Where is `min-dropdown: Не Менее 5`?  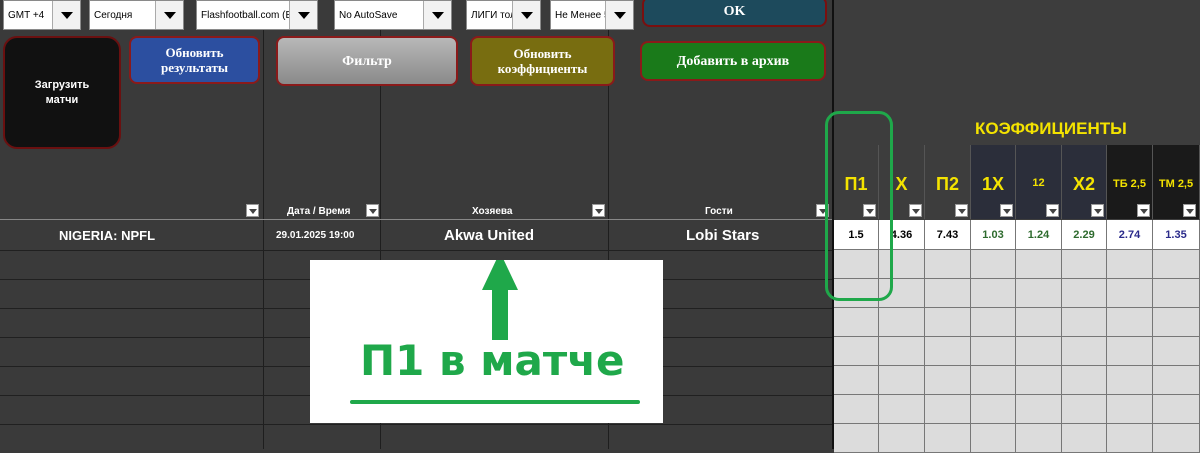 min-dropdown: Не Менее 5 is located at coordinates (592, 15).